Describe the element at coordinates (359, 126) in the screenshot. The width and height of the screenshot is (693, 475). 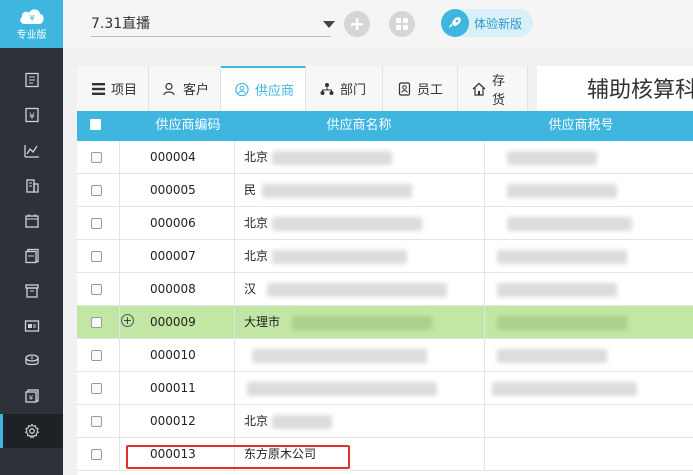
I see `header-supplier-name: 供应商名称` at that location.